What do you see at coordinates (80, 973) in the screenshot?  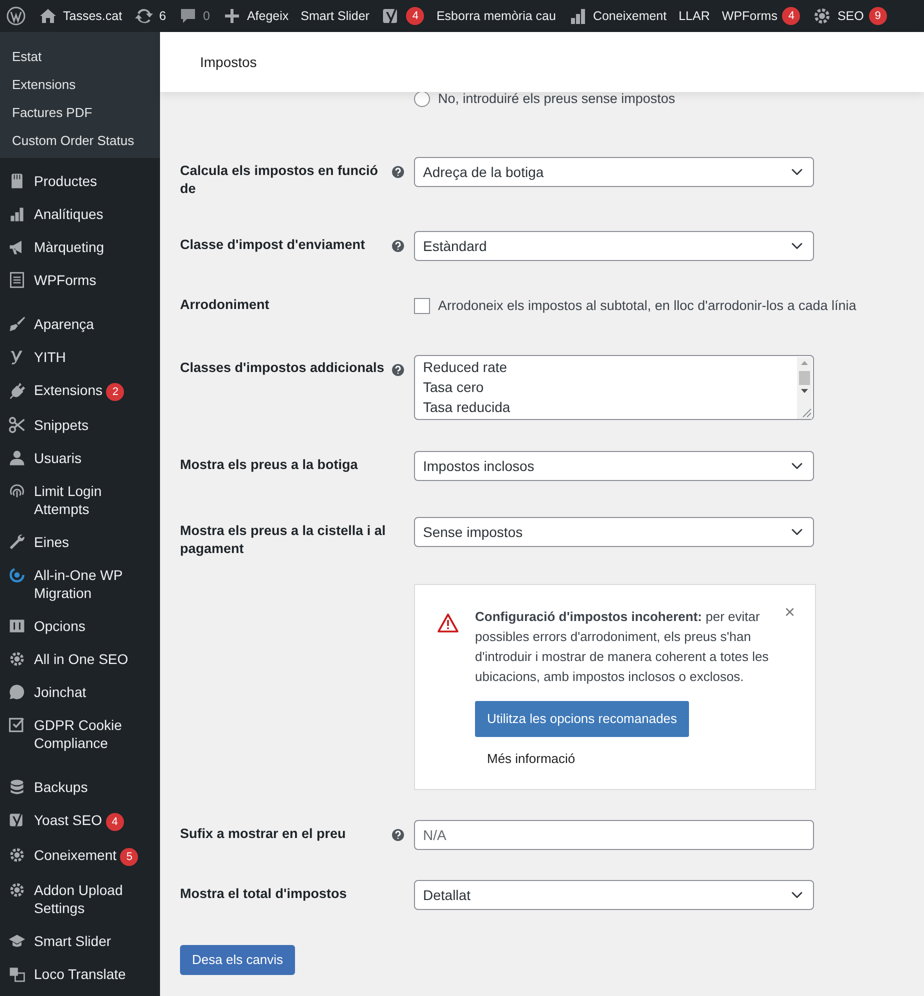 I see `menu-item: Loco Translate` at bounding box center [80, 973].